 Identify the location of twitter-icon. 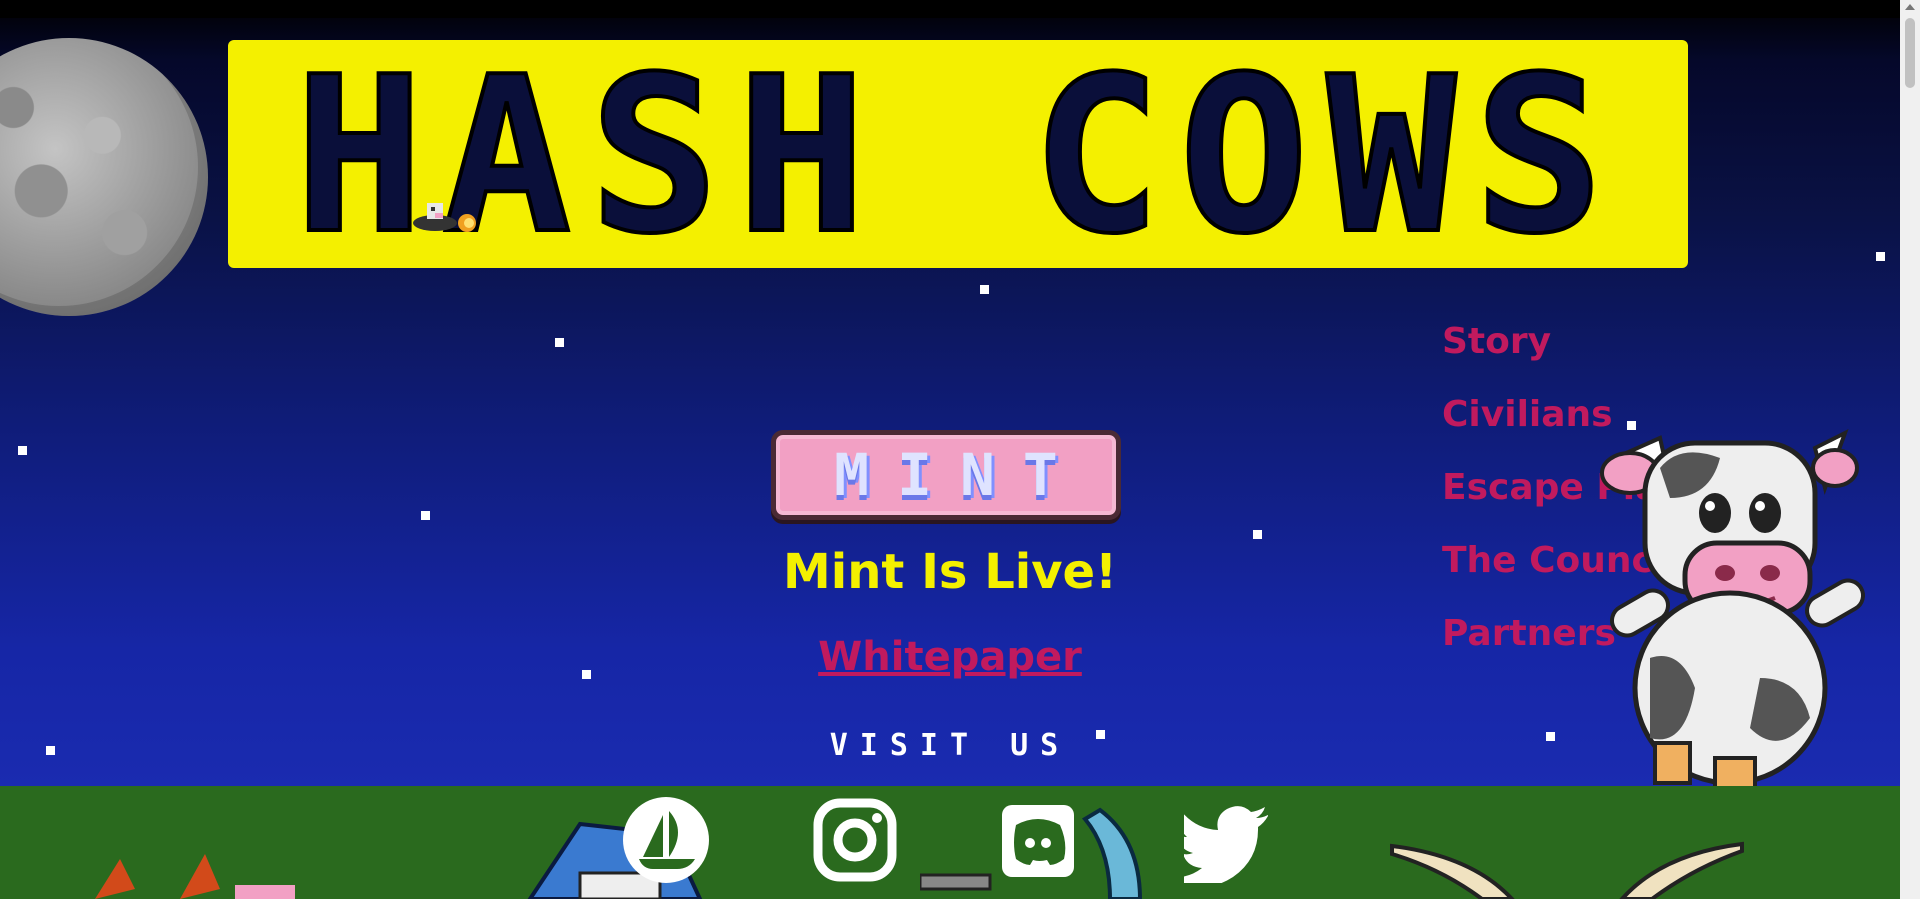
(1219, 846).